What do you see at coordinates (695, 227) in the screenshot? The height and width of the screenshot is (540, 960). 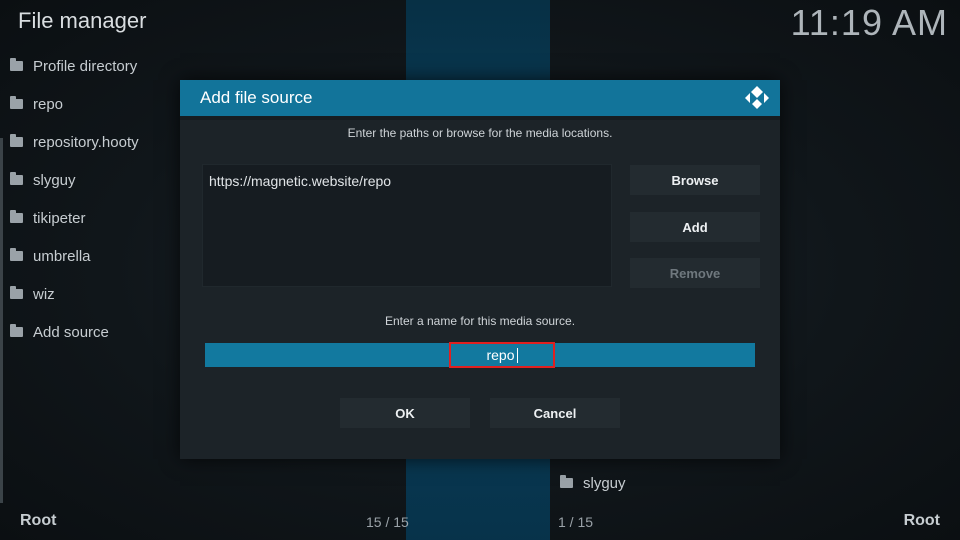 I see `add-button: Add` at bounding box center [695, 227].